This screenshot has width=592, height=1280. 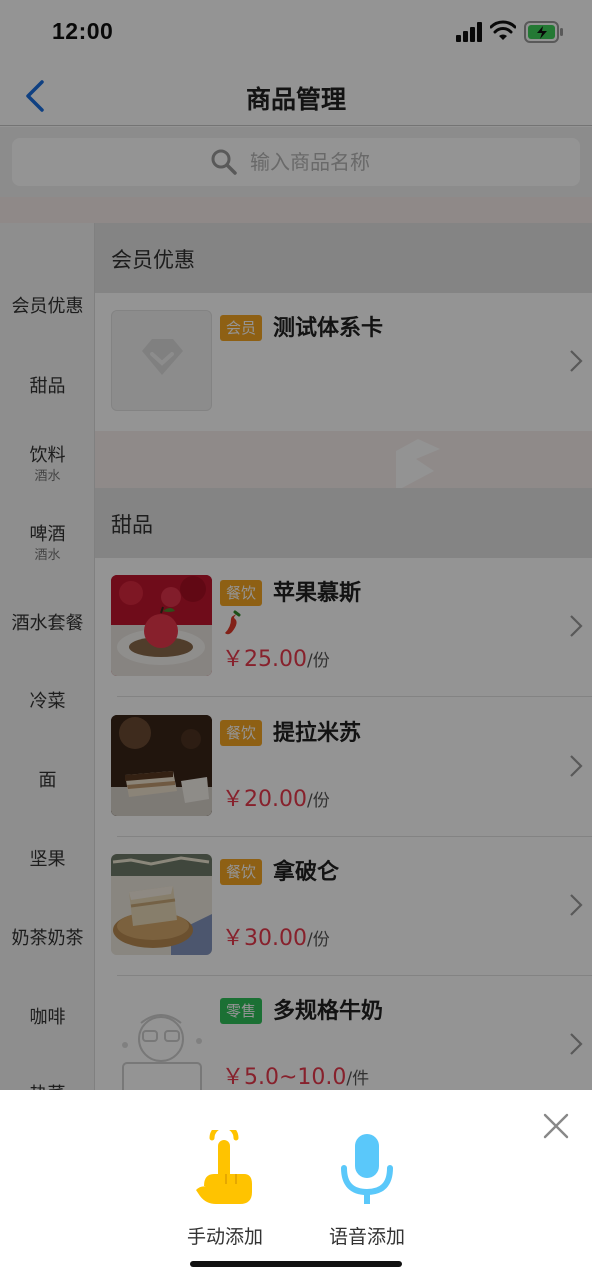 I want to click on voice-add-button: 语音添加, so click(x=367, y=1189).